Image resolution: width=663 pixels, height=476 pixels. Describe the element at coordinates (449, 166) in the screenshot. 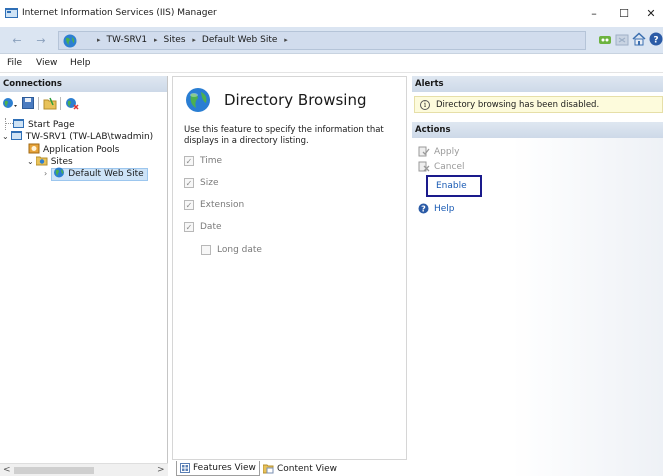

I see `action-label-cancel: Cancel` at that location.